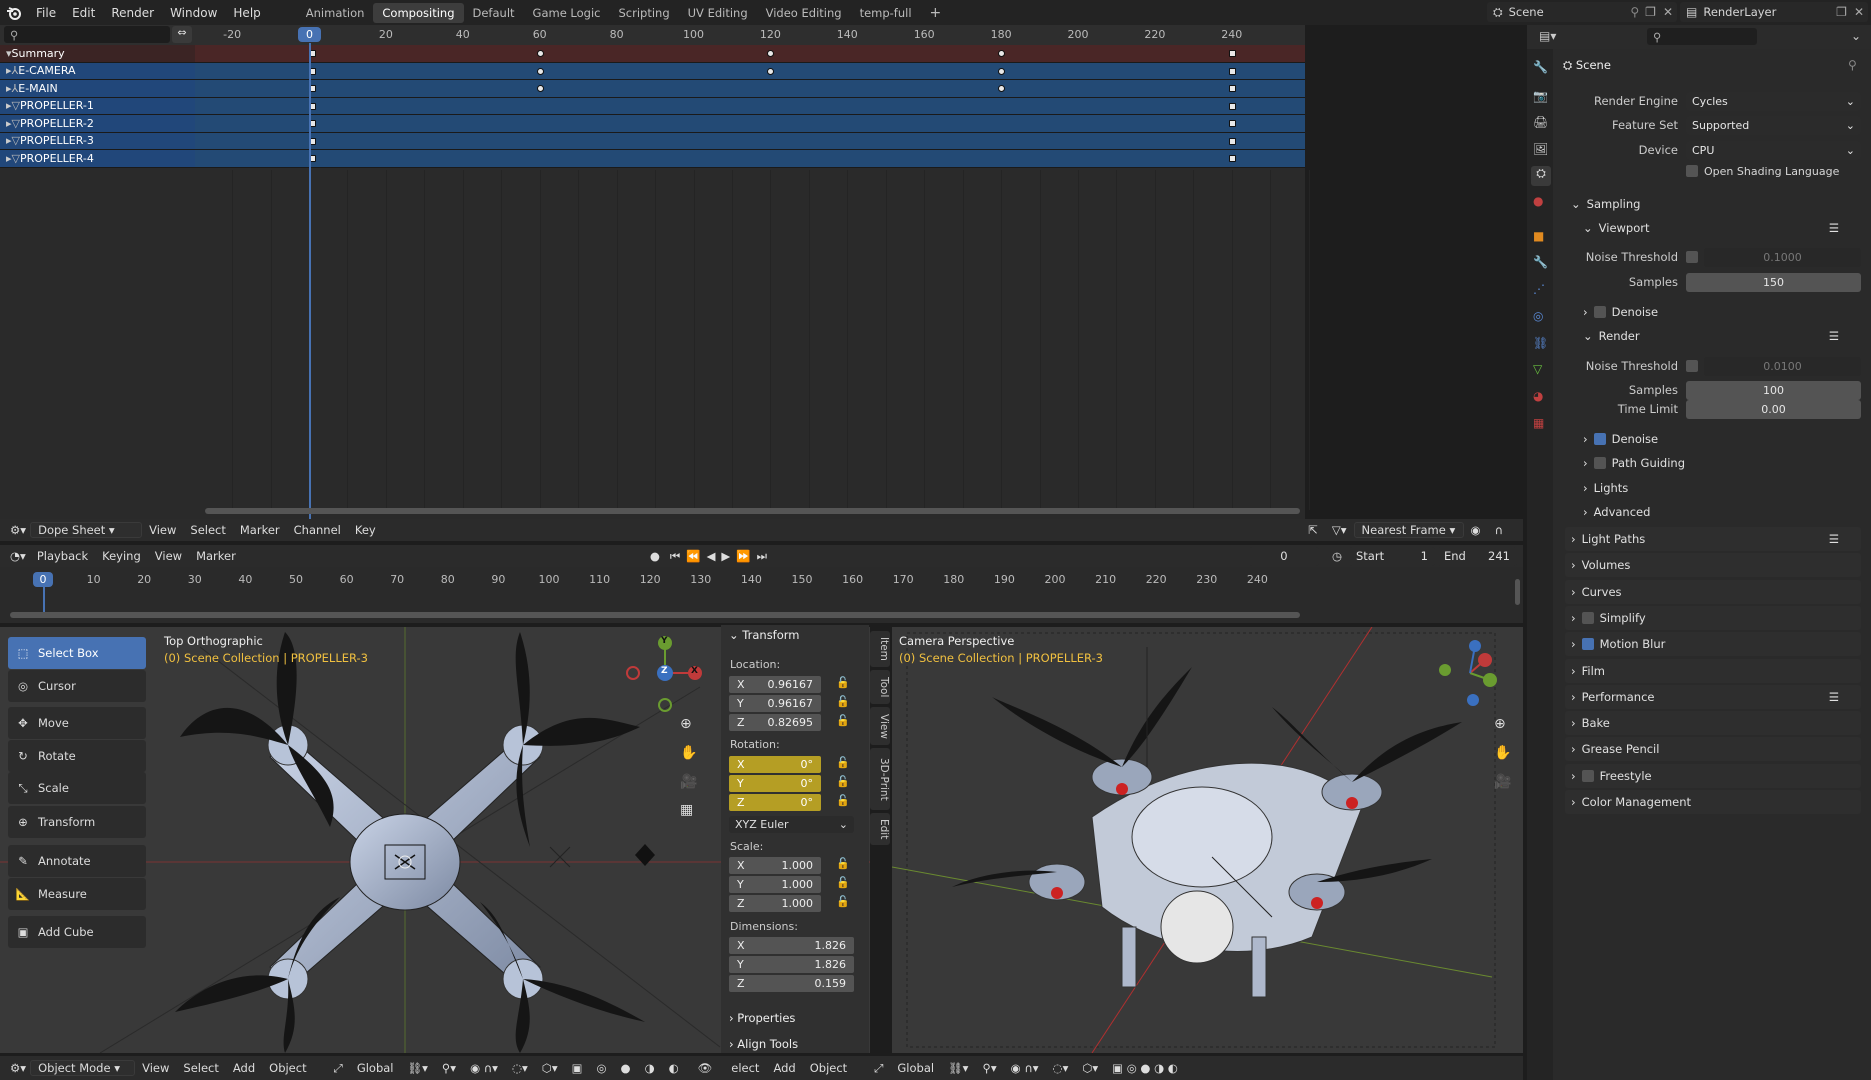 The width and height of the screenshot is (1871, 1080). I want to click on record-icon: ●, so click(655, 556).